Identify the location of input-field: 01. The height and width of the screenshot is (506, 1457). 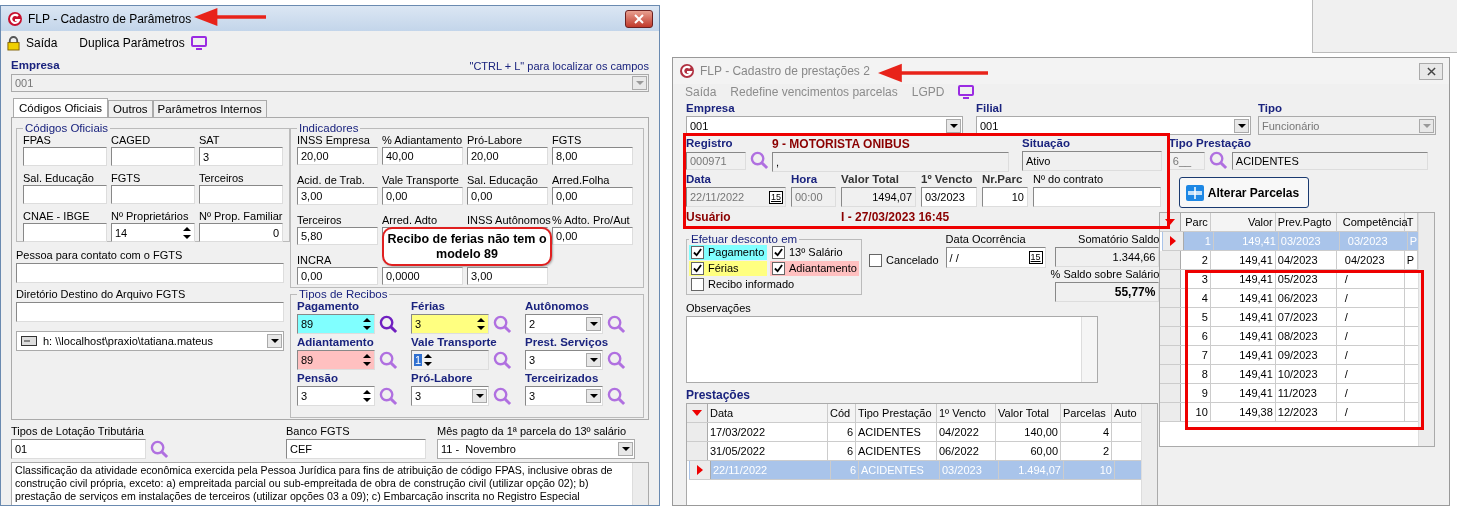
(78, 449).